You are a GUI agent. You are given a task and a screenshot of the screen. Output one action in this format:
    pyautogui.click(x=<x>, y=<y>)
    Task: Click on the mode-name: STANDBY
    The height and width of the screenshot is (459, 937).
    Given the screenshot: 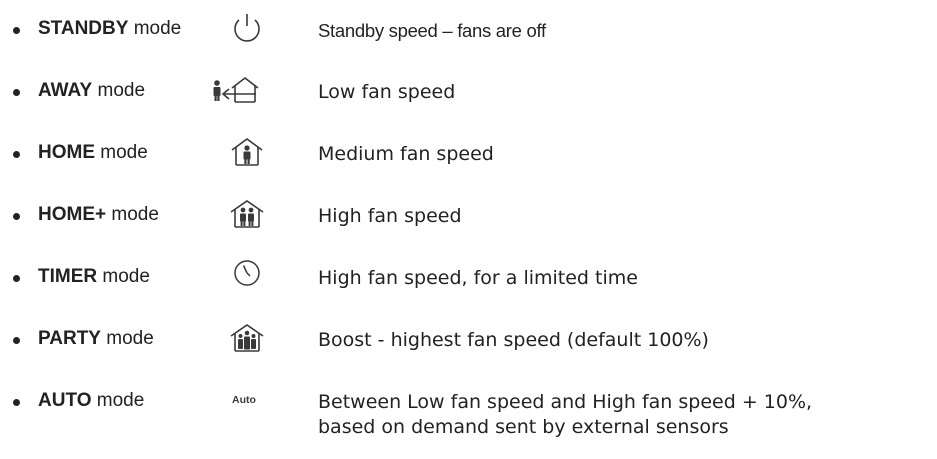 What is the action you would take?
    pyautogui.click(x=83, y=28)
    